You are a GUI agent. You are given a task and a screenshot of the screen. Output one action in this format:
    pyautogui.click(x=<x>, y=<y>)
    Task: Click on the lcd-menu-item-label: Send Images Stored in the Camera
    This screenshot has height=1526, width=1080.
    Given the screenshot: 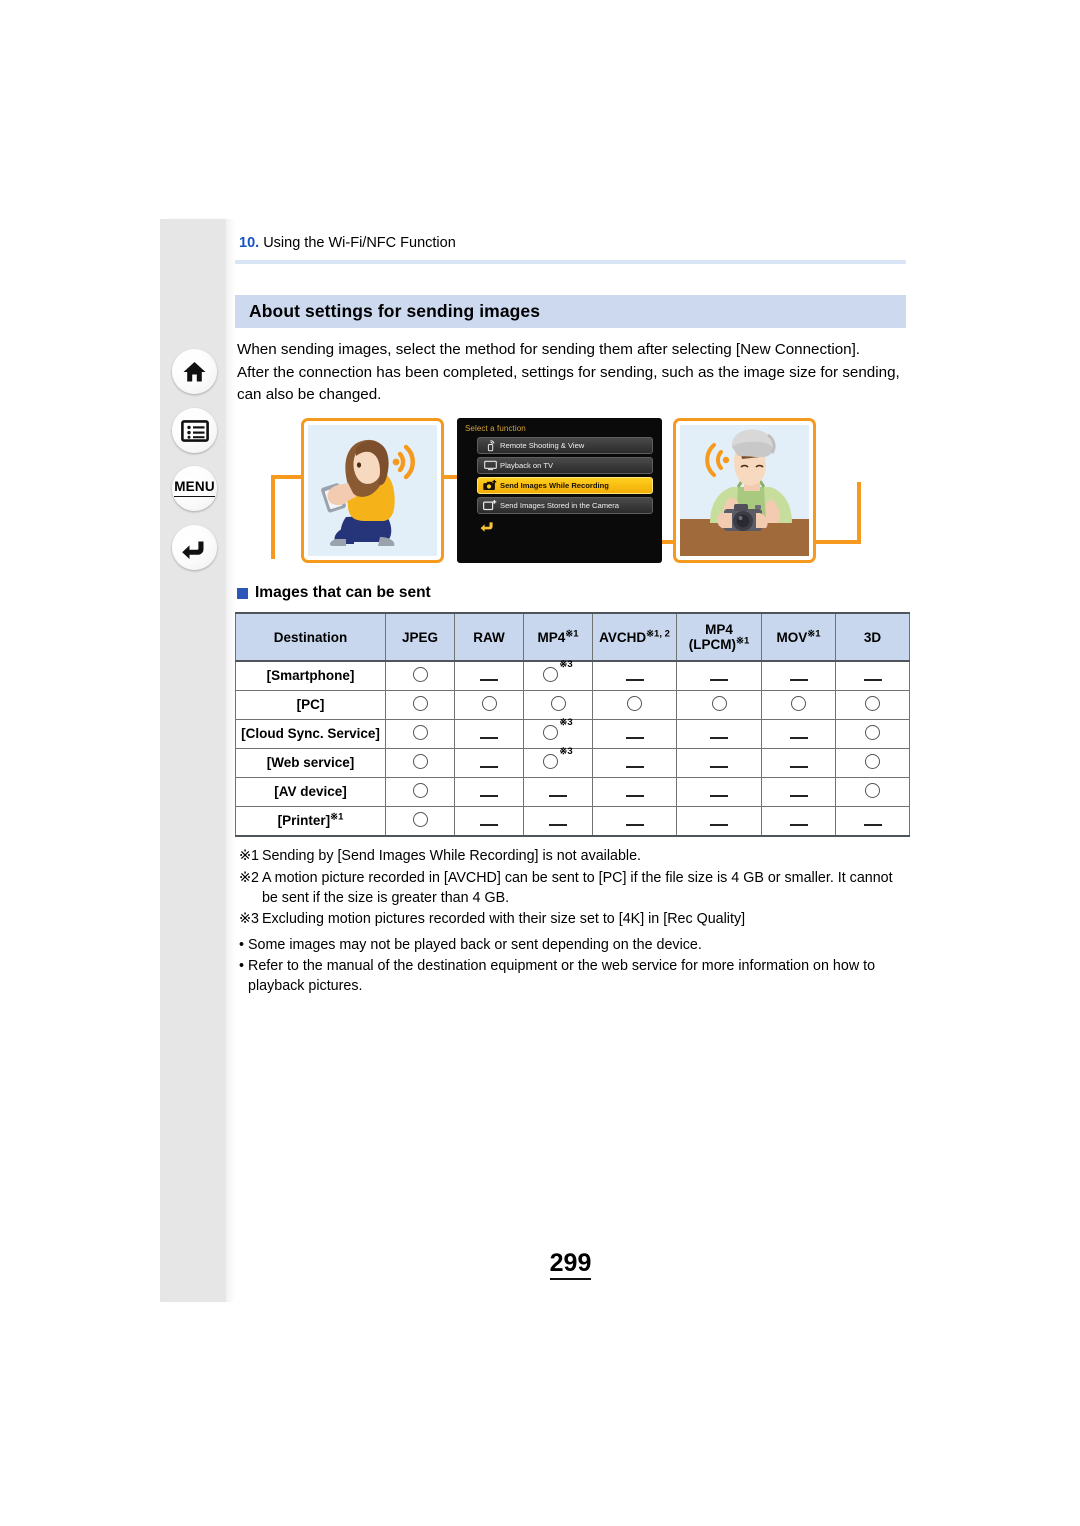 What is the action you would take?
    pyautogui.click(x=560, y=506)
    